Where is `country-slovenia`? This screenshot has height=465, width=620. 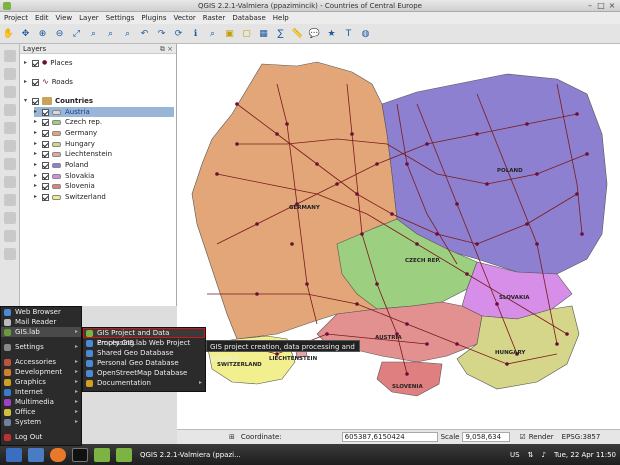 country-slovenia is located at coordinates (409, 379).